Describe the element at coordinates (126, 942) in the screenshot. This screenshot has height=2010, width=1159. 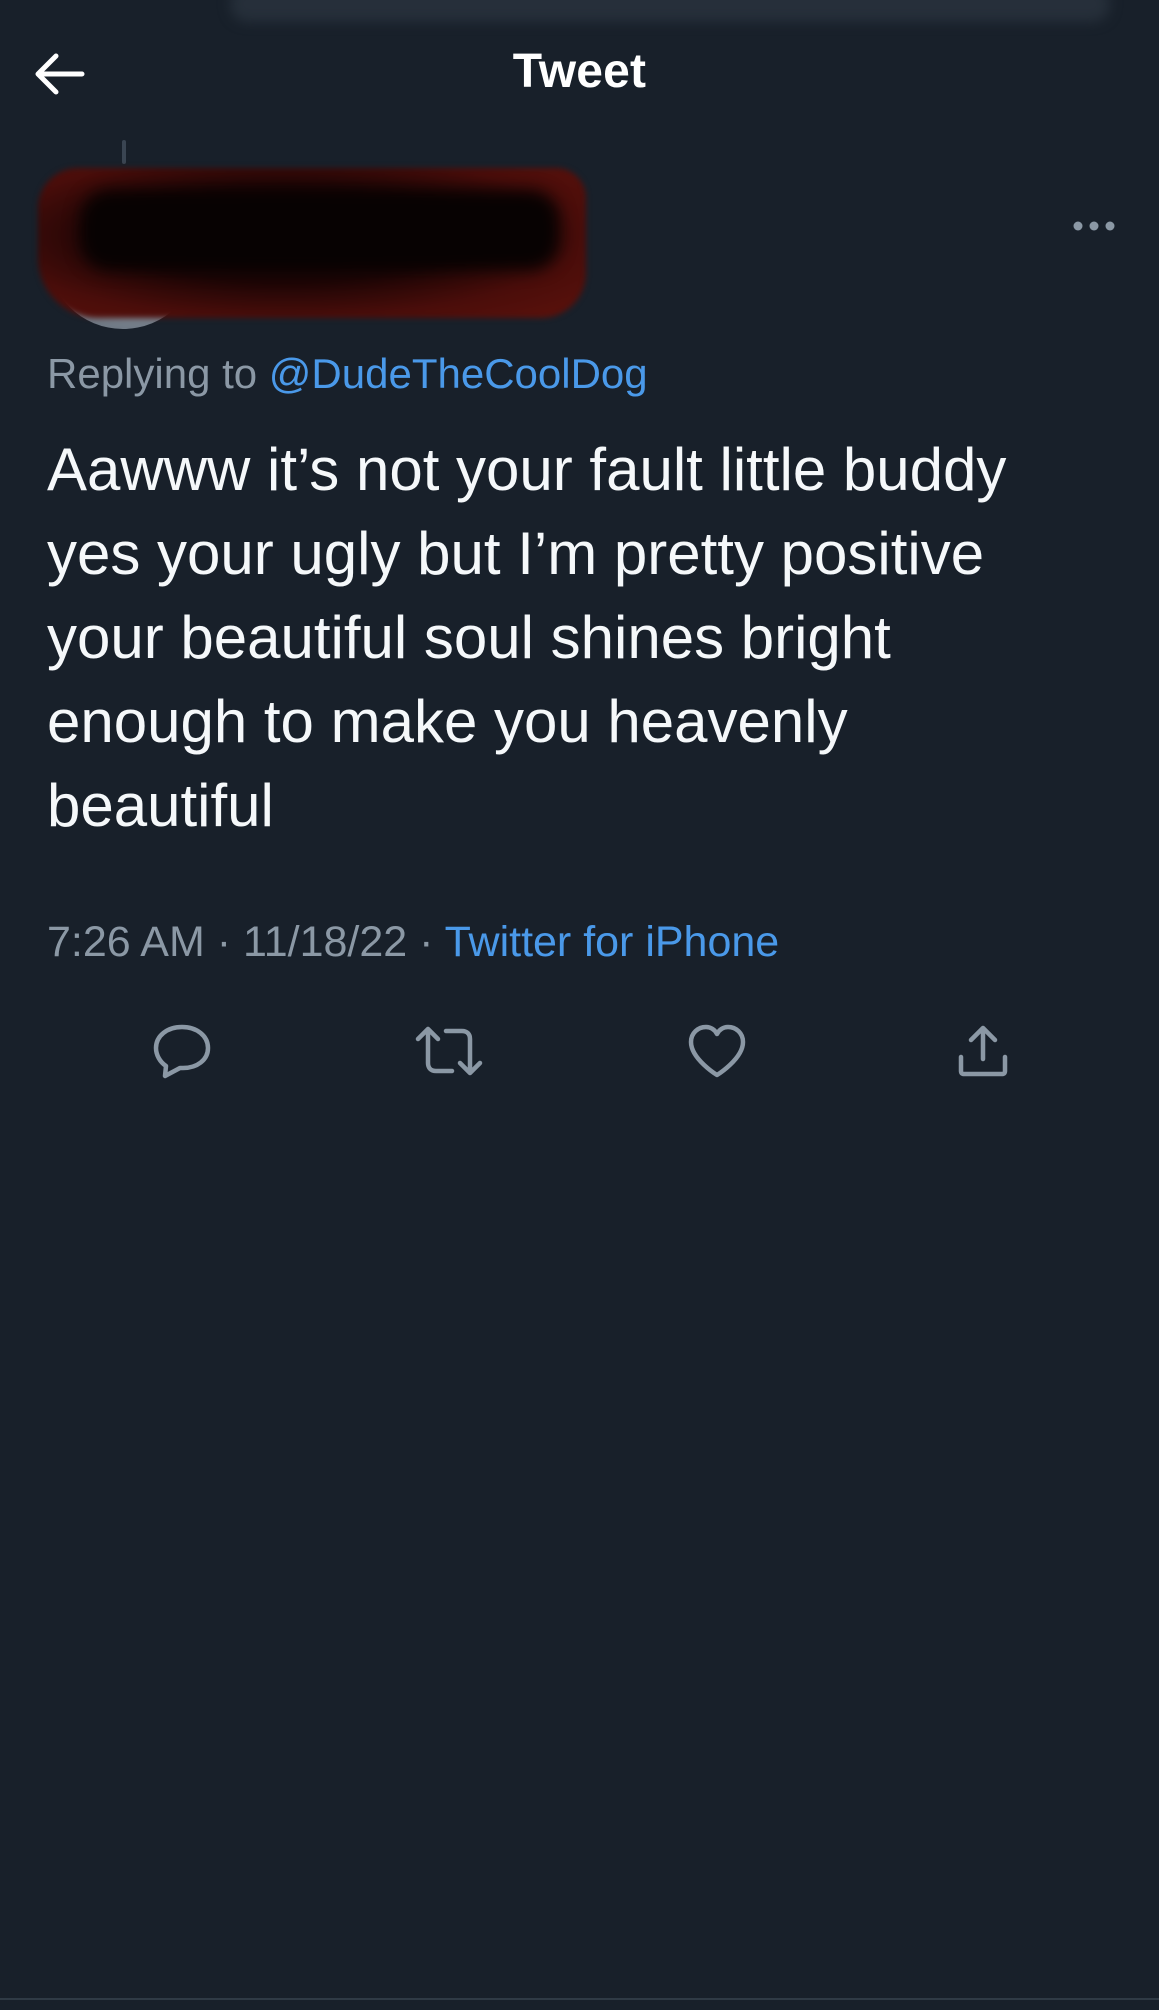
I see `tweet-time: 7:26 AM` at that location.